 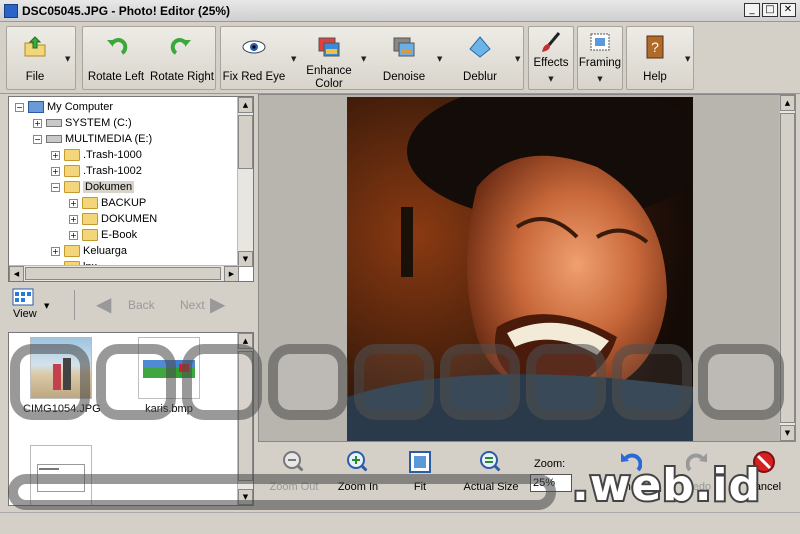 What do you see at coordinates (788, 10) in the screenshot?
I see `close-button: ✕` at bounding box center [788, 10].